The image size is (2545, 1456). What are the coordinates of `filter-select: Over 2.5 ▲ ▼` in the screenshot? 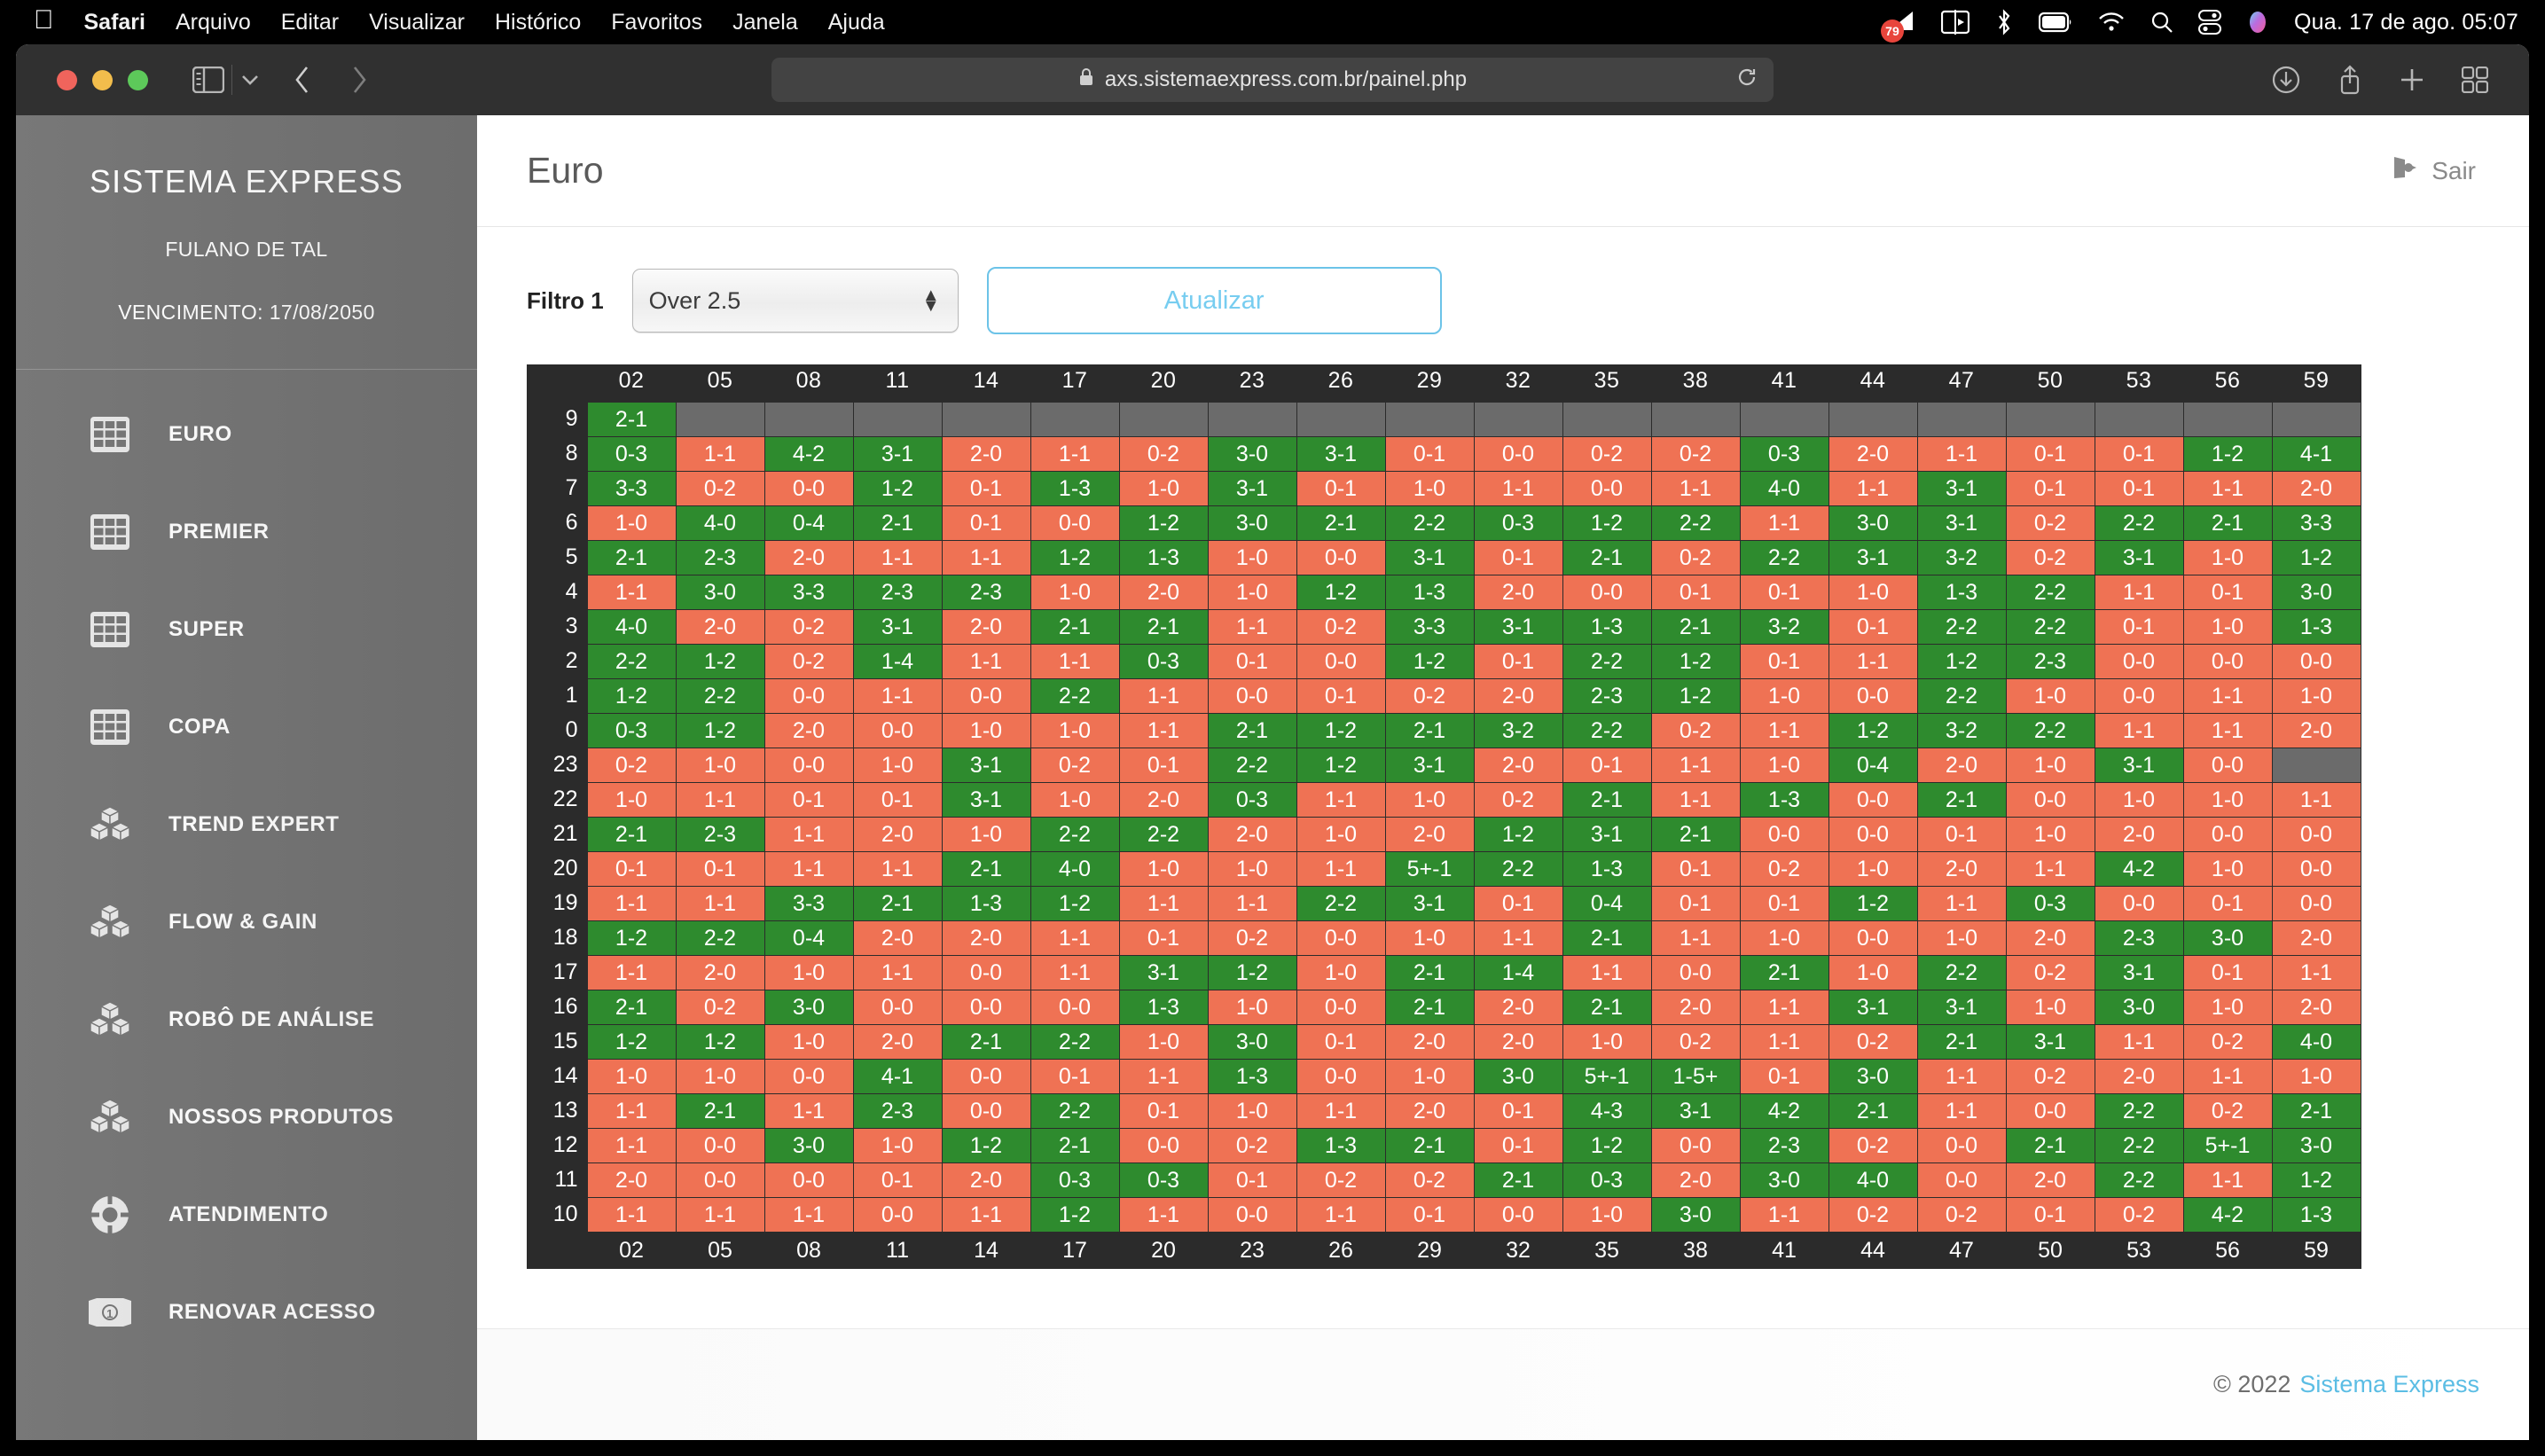 It's located at (795, 301).